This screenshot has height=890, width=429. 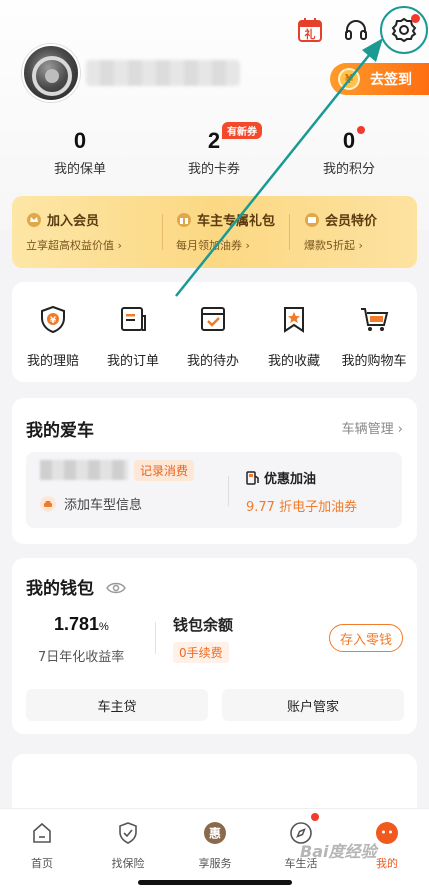 What do you see at coordinates (74, 231) in the screenshot?
I see `member-join: 加入会员 立享超高权益价值 ›` at bounding box center [74, 231].